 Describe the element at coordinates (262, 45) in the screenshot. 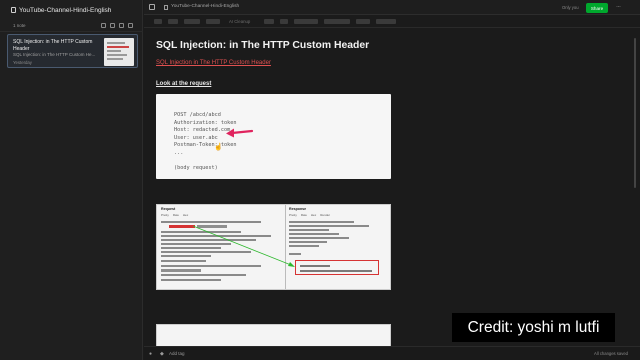

I see `note-title: SQL Injection: in The HTTP Custom Header` at that location.